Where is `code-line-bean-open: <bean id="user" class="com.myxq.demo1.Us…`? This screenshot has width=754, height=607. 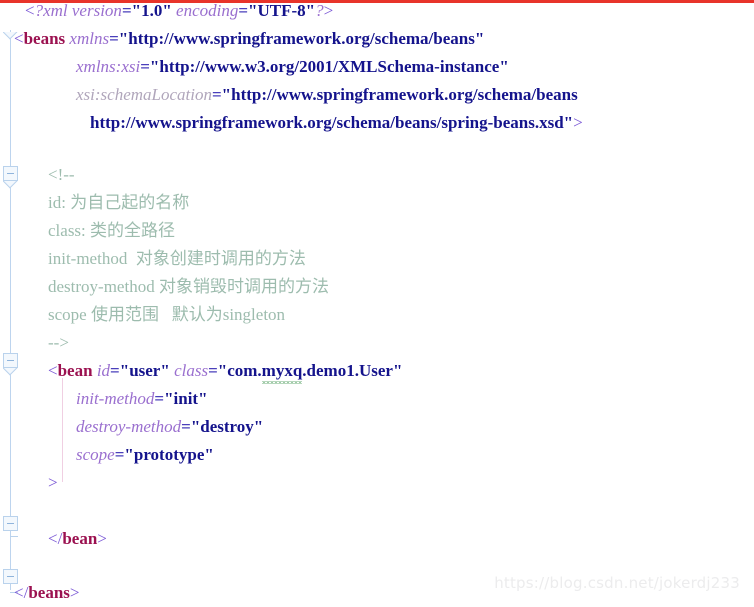 code-line-bean-open: <bean id="user" class="com.myxq.demo1.Us… is located at coordinates (225, 371).